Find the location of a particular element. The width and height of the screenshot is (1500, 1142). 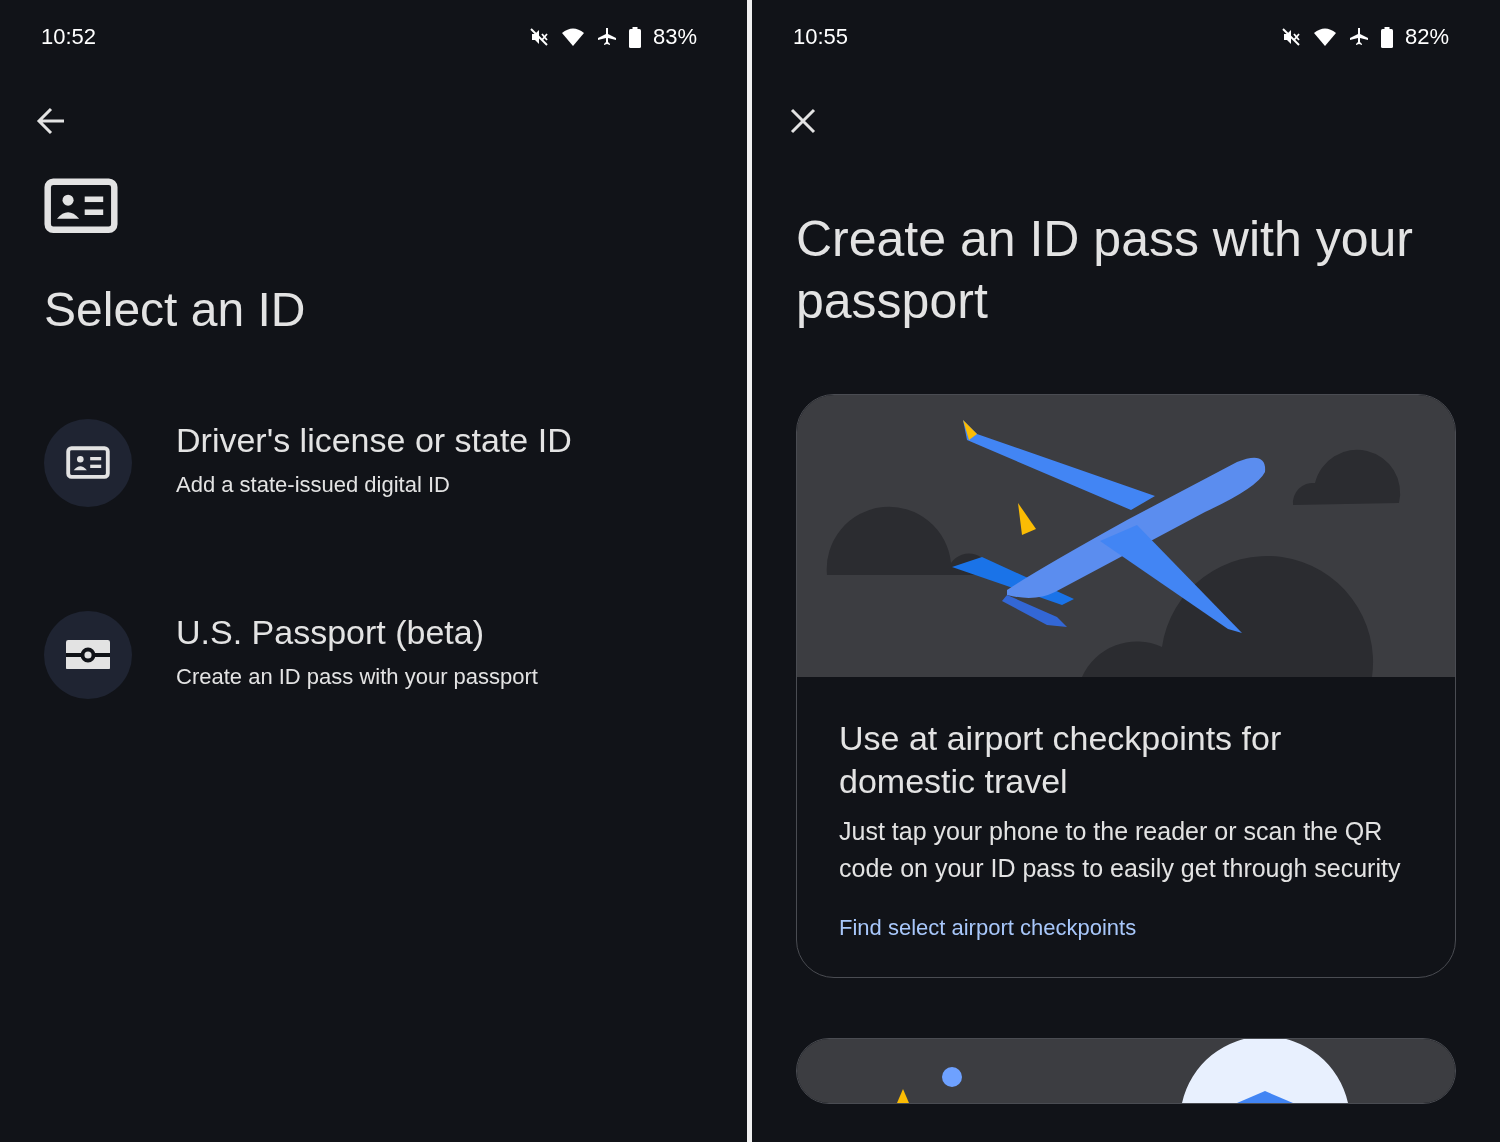

option-title: Driver's license or state ID is located at coordinates (374, 440).